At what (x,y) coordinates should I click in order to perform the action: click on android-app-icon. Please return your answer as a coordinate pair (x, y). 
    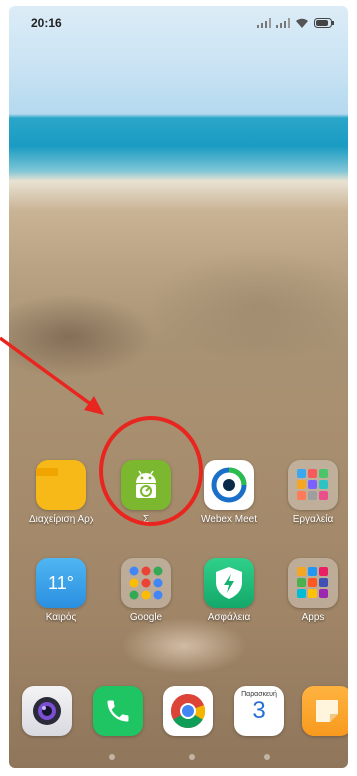
    Looking at the image, I should click on (146, 485).